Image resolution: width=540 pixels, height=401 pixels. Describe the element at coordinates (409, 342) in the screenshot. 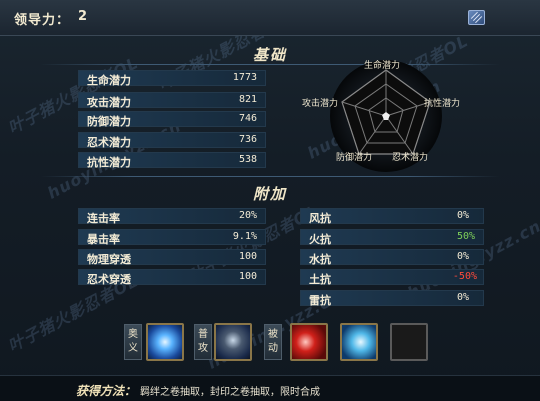

I see `empty-slot-icon` at that location.